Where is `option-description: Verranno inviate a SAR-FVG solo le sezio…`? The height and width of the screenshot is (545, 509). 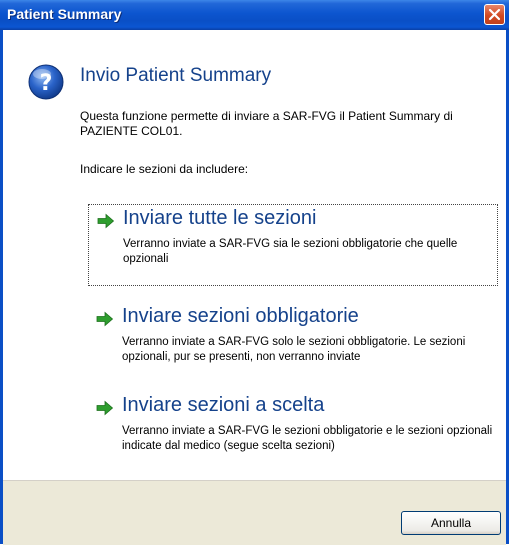 option-description: Verranno inviate a SAR-FVG solo le sezio… is located at coordinates (294, 349).